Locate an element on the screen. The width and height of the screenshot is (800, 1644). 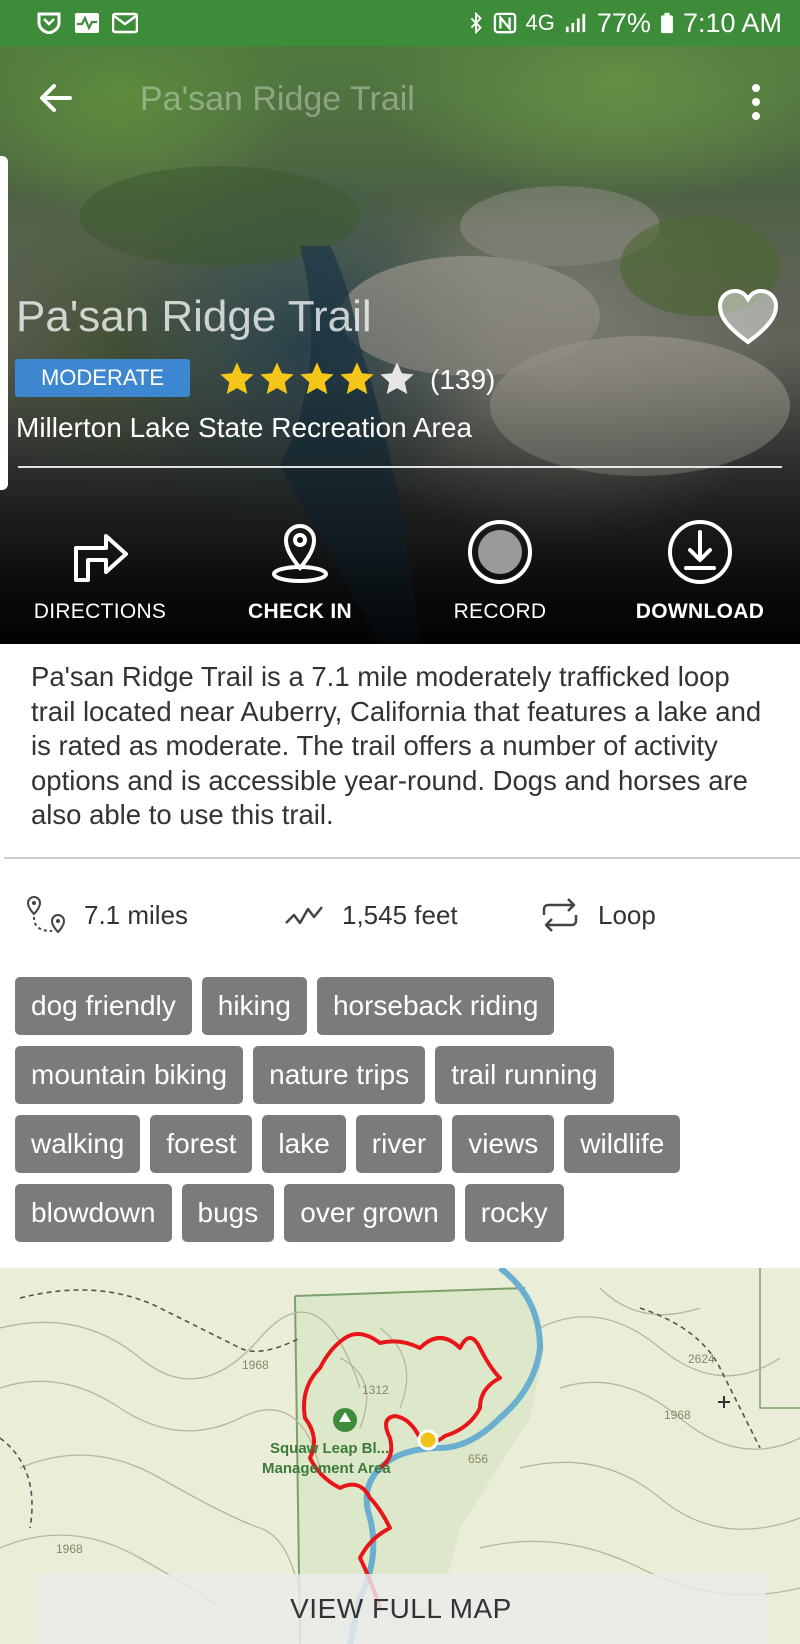
app-bar: Pa'san Ridge Trail is located at coordinates (400, 101).